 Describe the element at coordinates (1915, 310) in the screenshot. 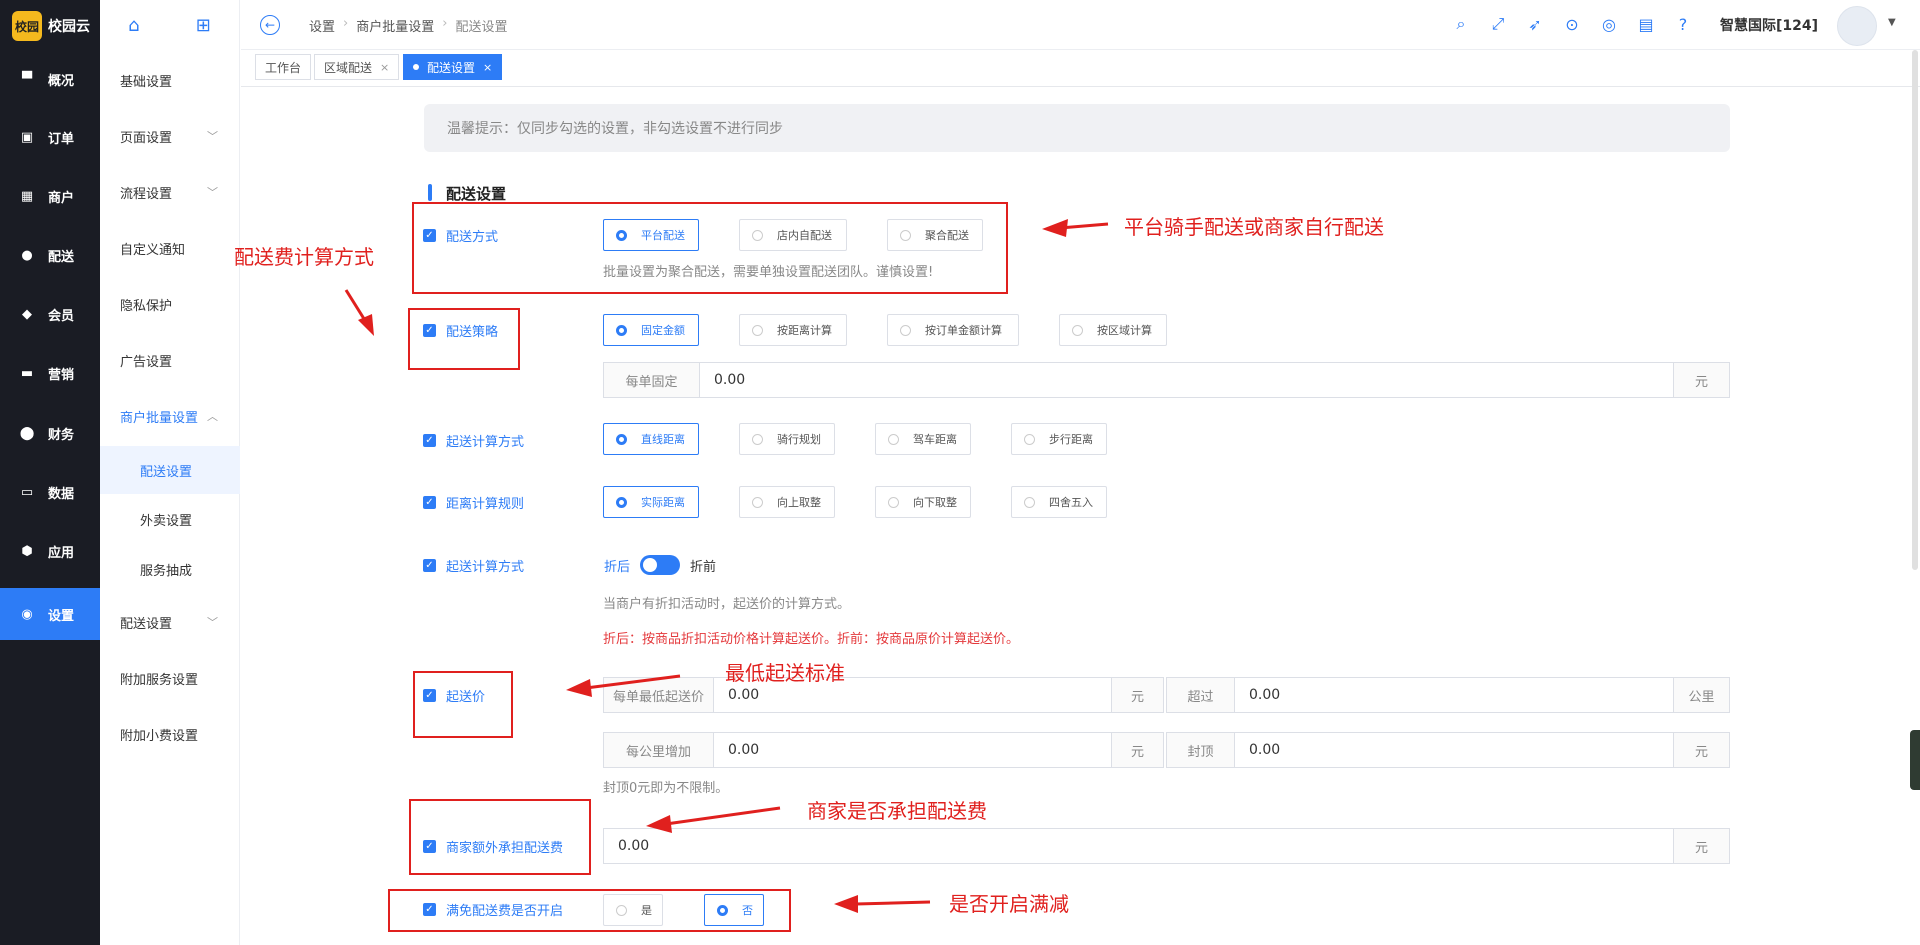

I see `scrollbar` at that location.